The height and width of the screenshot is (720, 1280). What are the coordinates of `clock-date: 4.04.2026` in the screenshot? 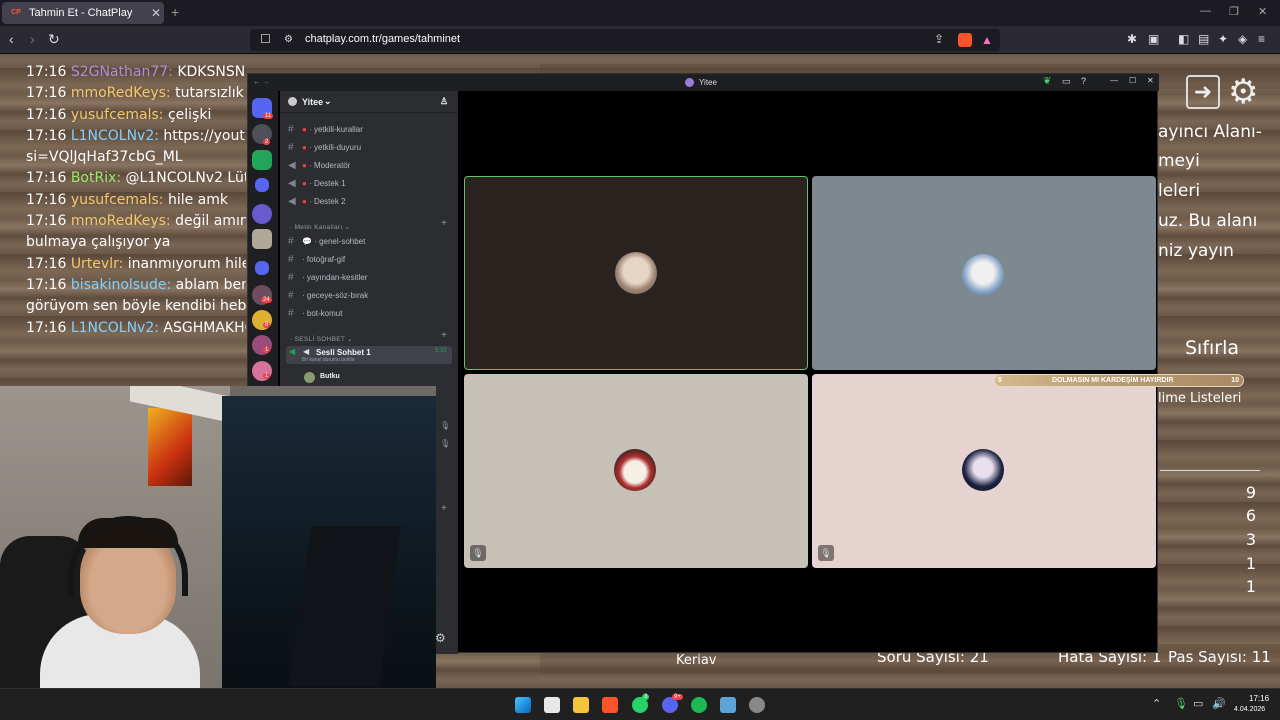 It's located at (1249, 709).